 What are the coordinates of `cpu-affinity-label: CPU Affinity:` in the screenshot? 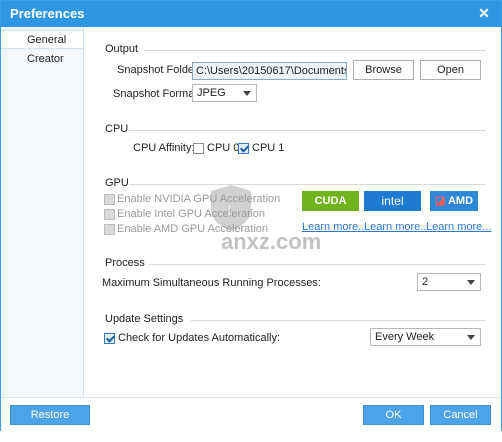 It's located at (164, 148).